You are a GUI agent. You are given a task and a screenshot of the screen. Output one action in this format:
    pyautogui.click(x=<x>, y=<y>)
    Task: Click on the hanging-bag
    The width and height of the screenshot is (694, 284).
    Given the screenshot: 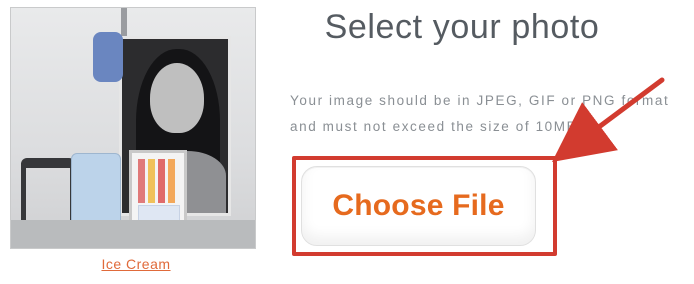 What is the action you would take?
    pyautogui.click(x=108, y=57)
    